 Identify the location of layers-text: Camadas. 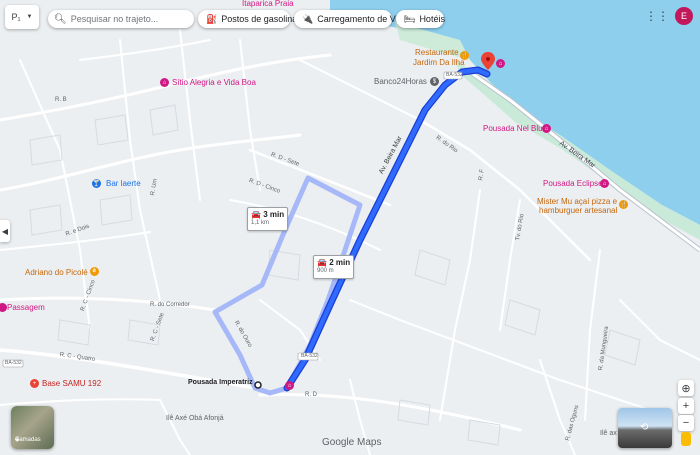
(28, 440).